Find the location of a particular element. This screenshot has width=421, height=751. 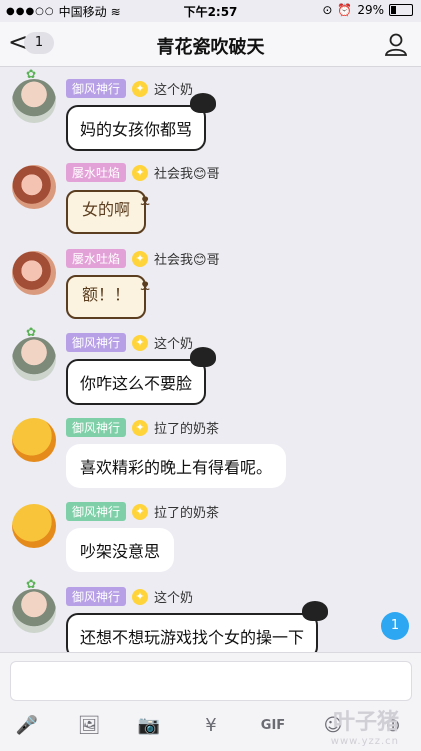

new-message-indicator: 1 is located at coordinates (395, 626).